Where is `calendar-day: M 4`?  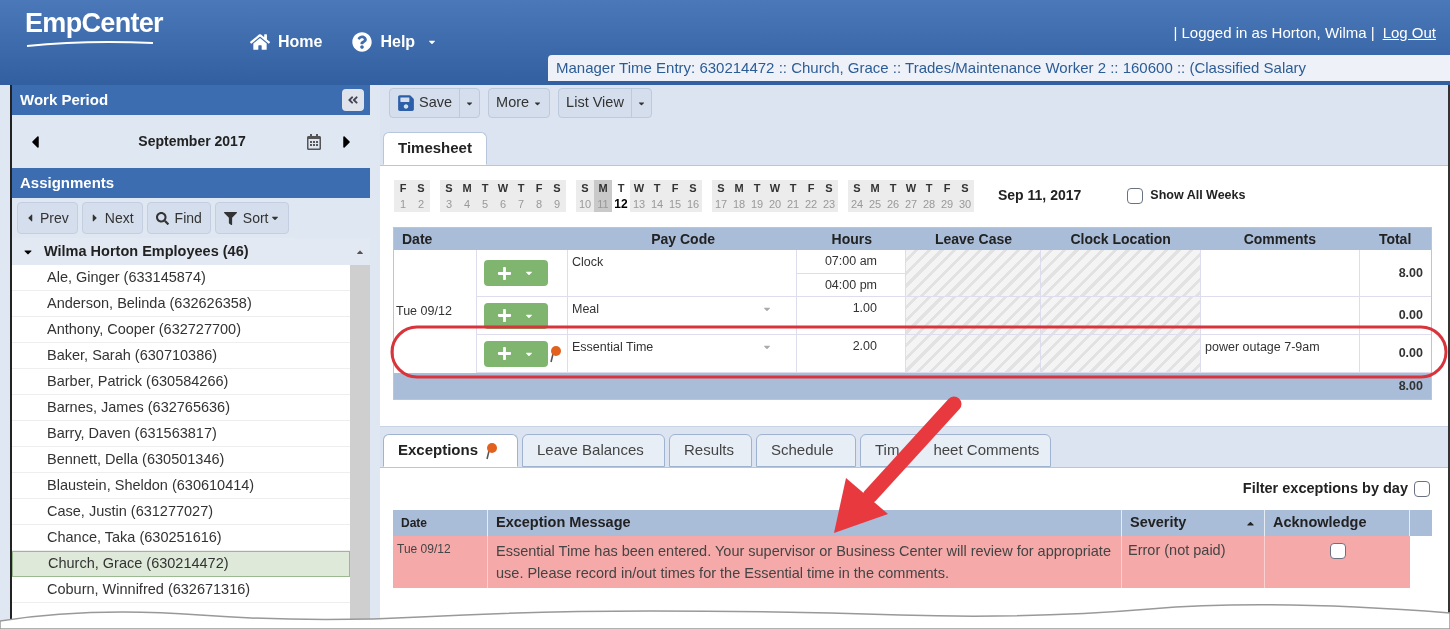
calendar-day: M 4 is located at coordinates (467, 195).